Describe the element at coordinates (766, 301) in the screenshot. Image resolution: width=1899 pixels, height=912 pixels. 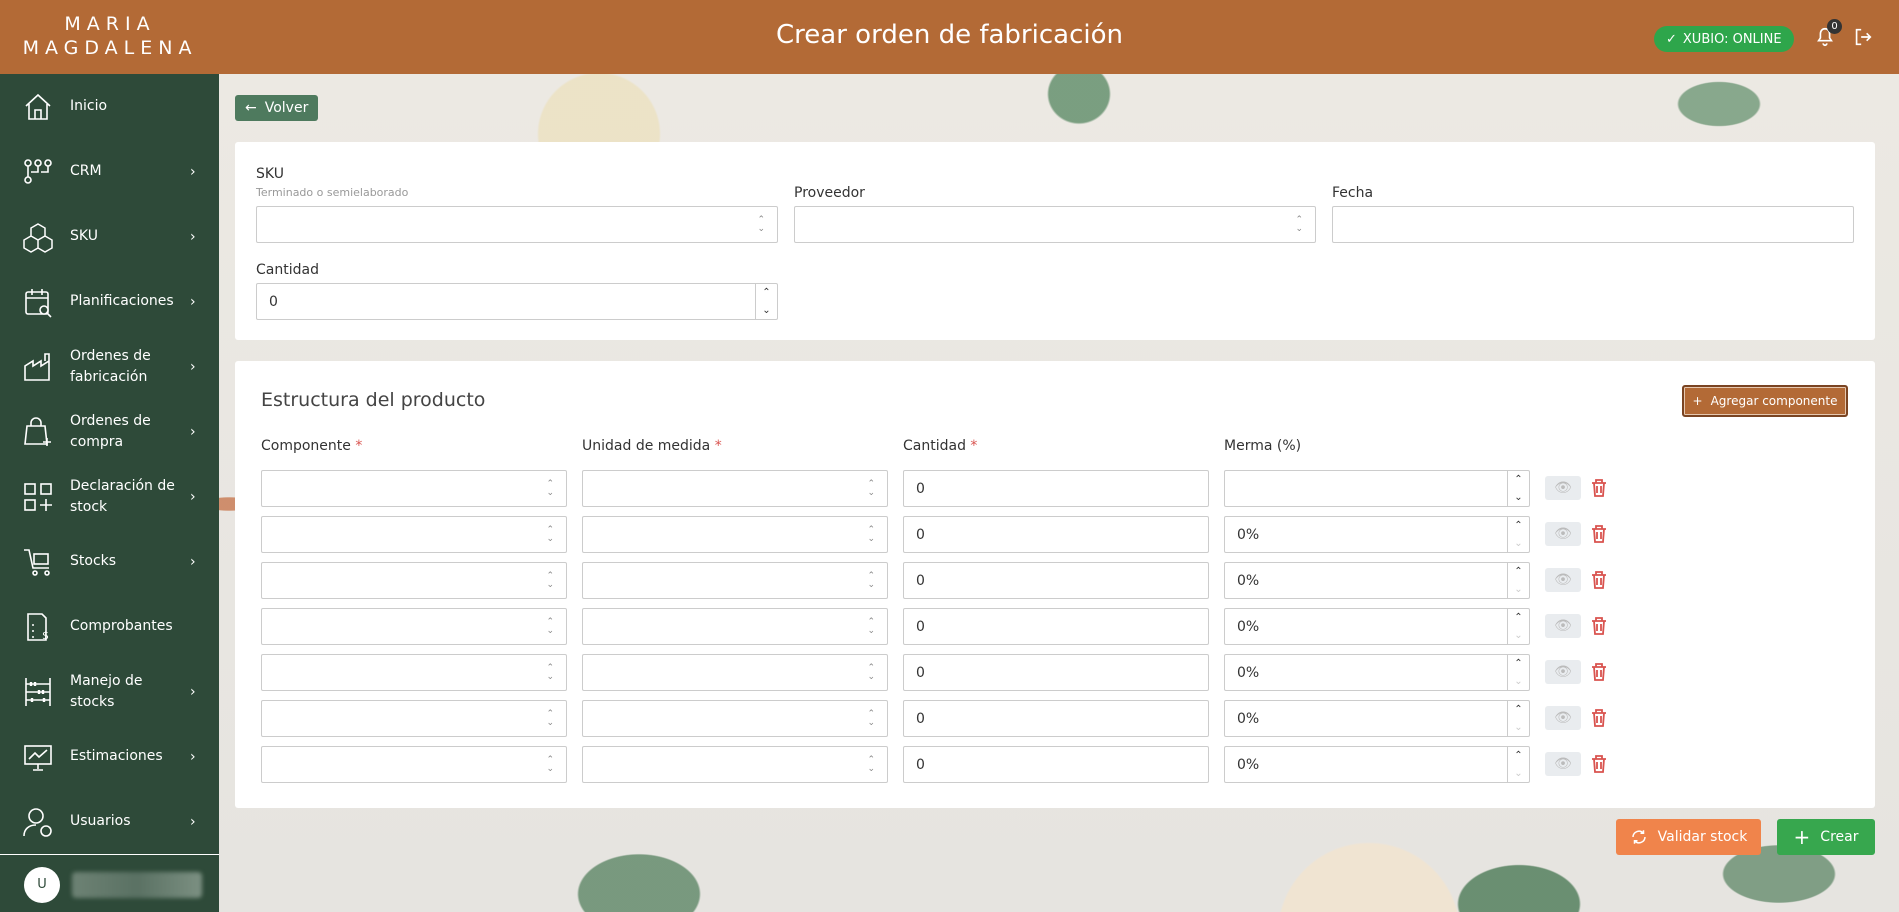
I see `cantidad-stepper: ⌃ ⌄` at that location.